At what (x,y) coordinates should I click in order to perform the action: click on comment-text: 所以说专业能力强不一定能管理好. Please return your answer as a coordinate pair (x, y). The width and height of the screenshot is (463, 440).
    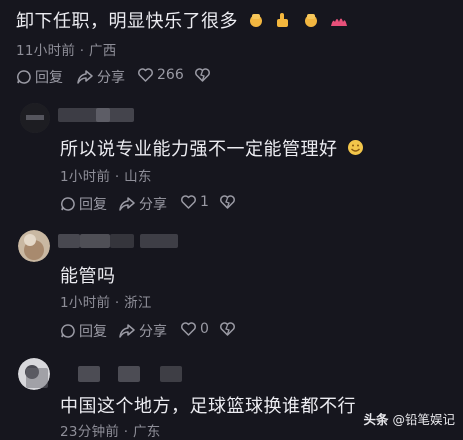
    Looking at the image, I should click on (212, 148).